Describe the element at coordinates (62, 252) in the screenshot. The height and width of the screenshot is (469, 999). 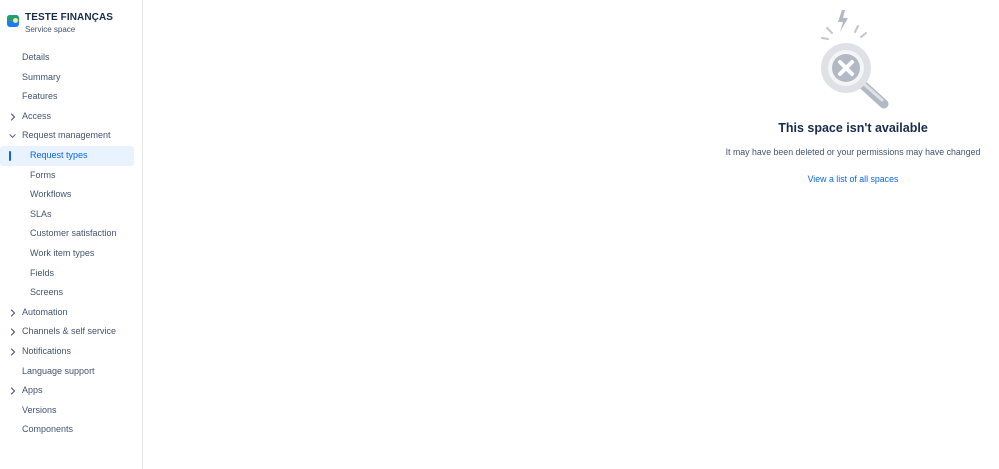
I see `sidebar-item-label: Work item types` at that location.